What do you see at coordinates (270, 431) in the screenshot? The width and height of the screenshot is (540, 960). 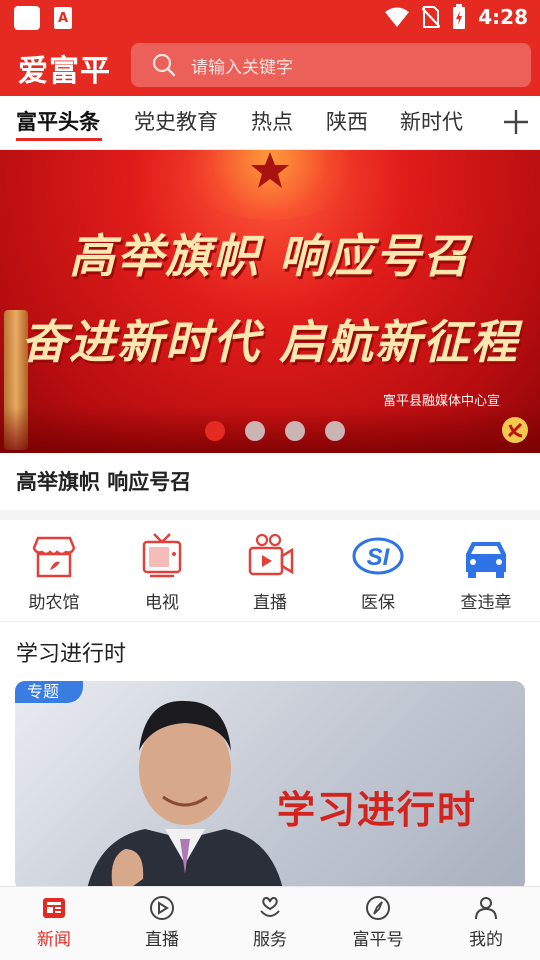 I see `carousel-indicator` at bounding box center [270, 431].